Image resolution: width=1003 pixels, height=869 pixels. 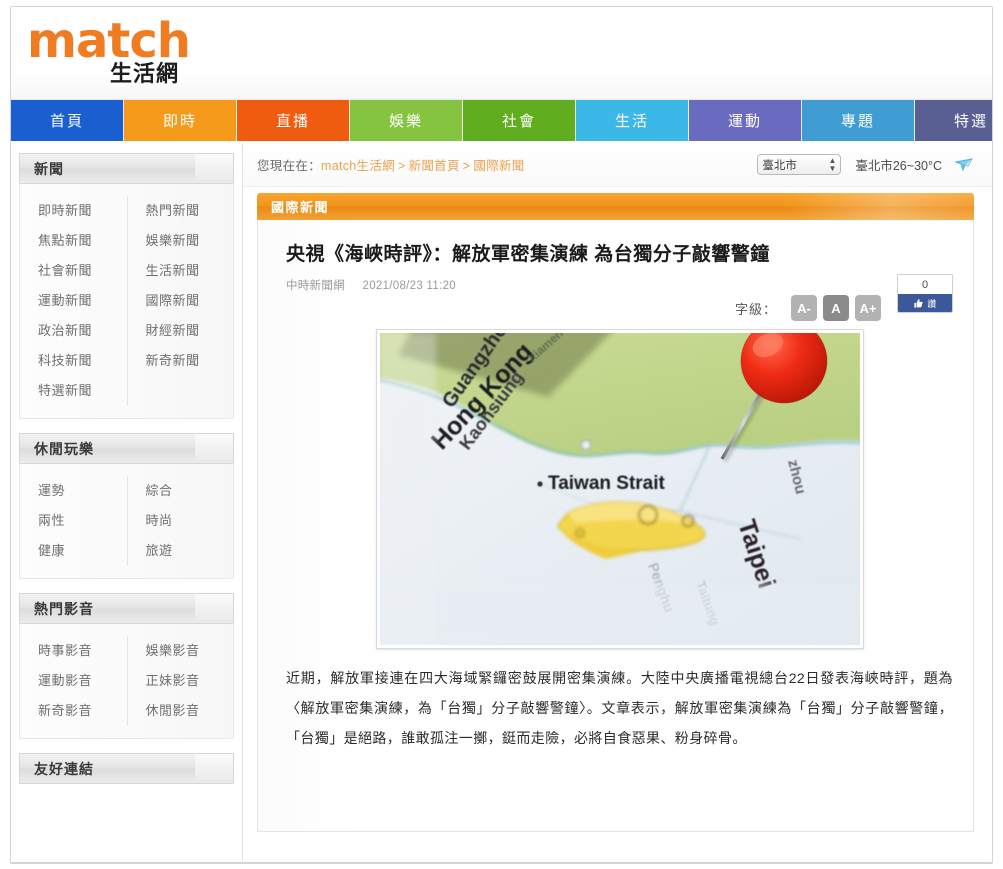 What do you see at coordinates (918, 303) in the screenshot?
I see `thumbs-up-icon` at bounding box center [918, 303].